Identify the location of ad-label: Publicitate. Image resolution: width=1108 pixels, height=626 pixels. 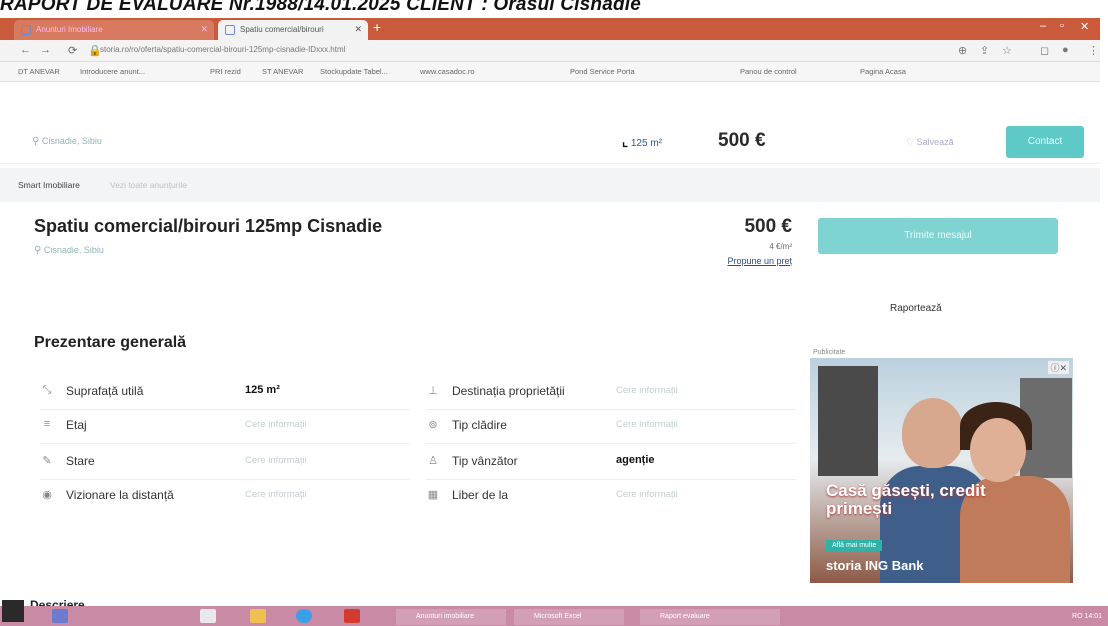
(829, 352).